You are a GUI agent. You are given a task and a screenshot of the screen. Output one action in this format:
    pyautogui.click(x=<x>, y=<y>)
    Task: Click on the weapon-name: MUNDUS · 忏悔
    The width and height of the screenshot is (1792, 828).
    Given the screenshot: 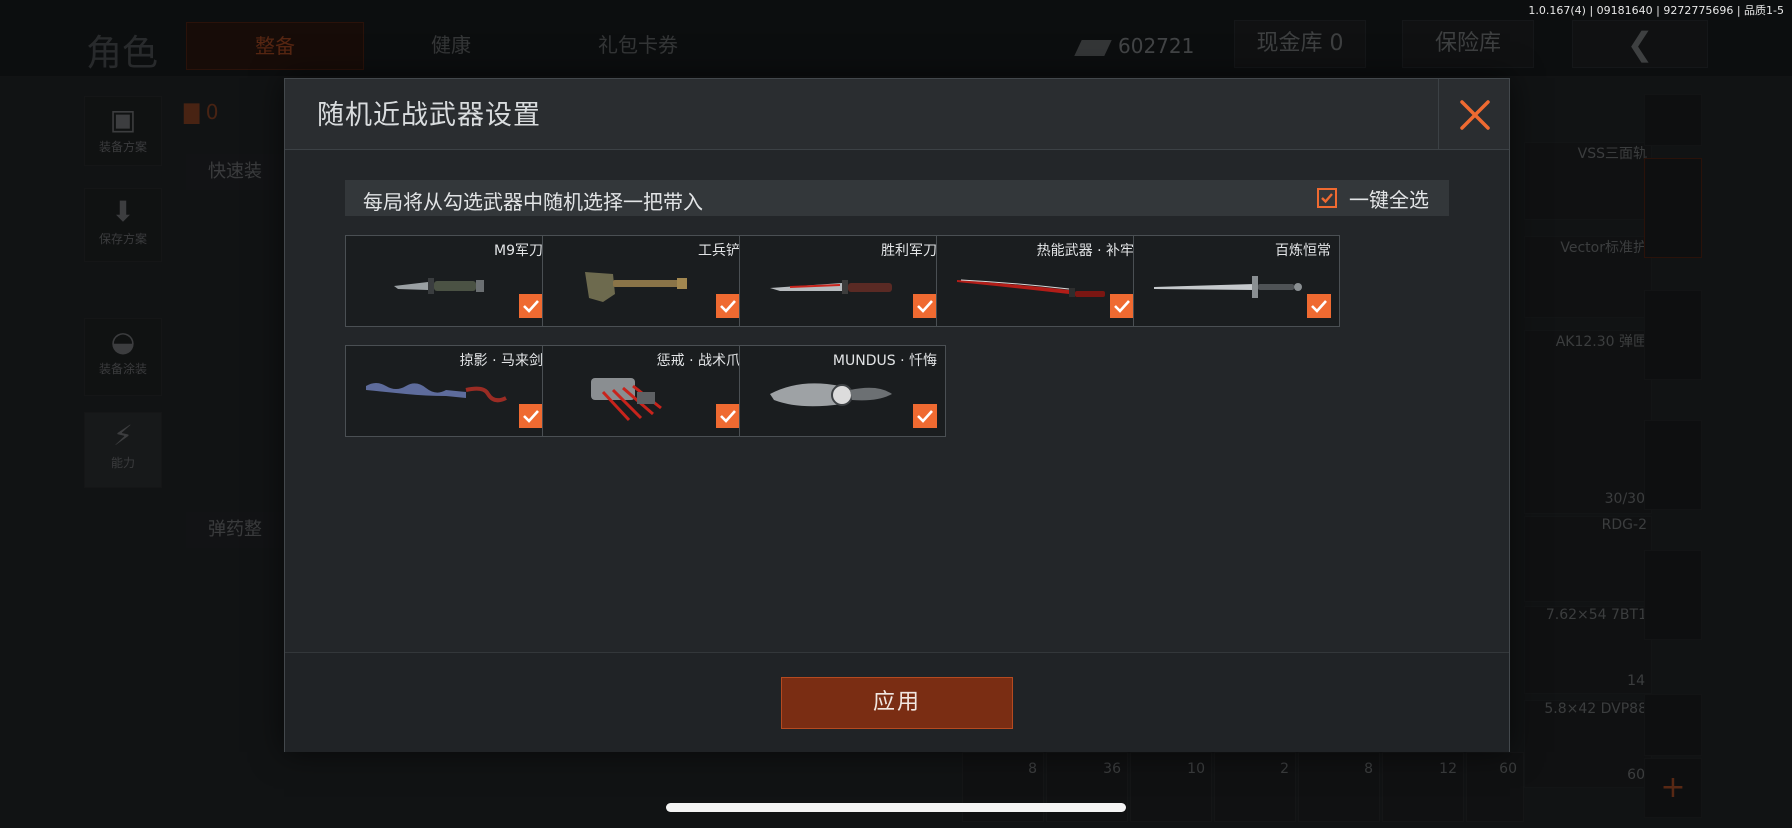 What is the action you would take?
    pyautogui.click(x=884, y=361)
    